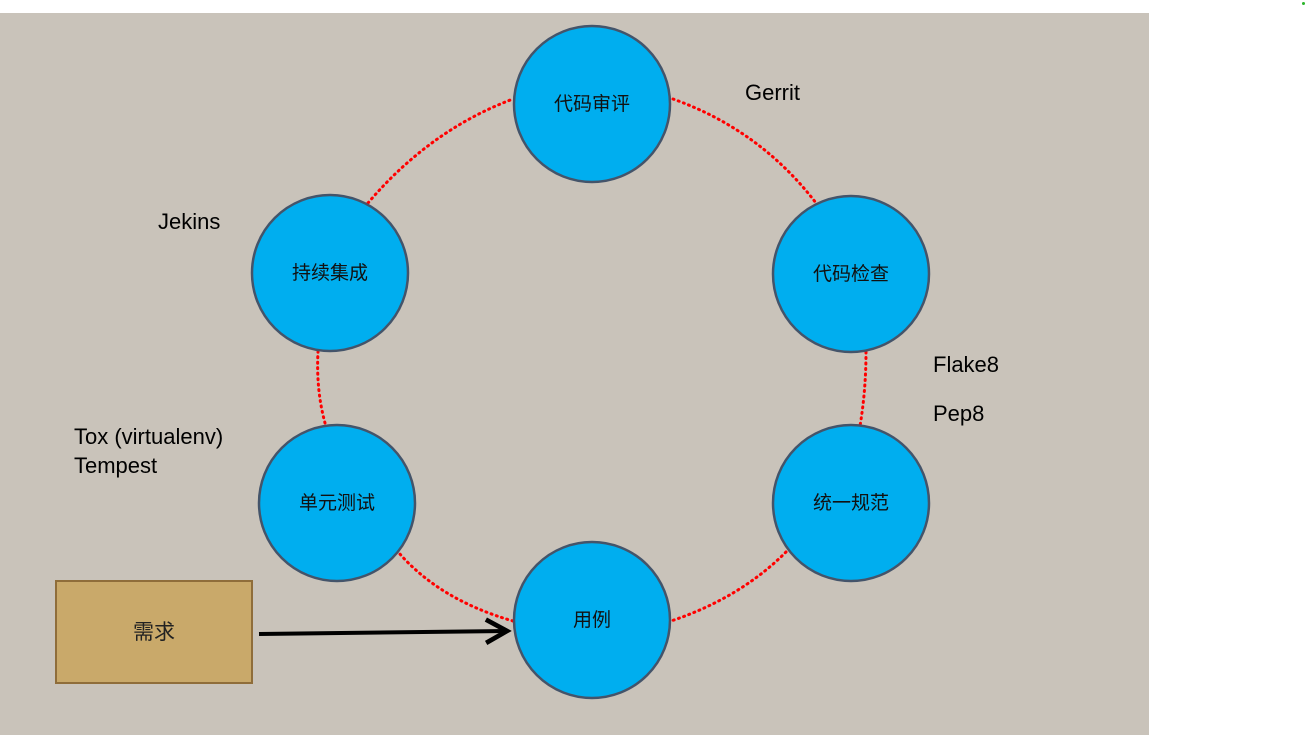 This screenshot has height=735, width=1309. I want to click on node-use-case: 用例, so click(592, 620).